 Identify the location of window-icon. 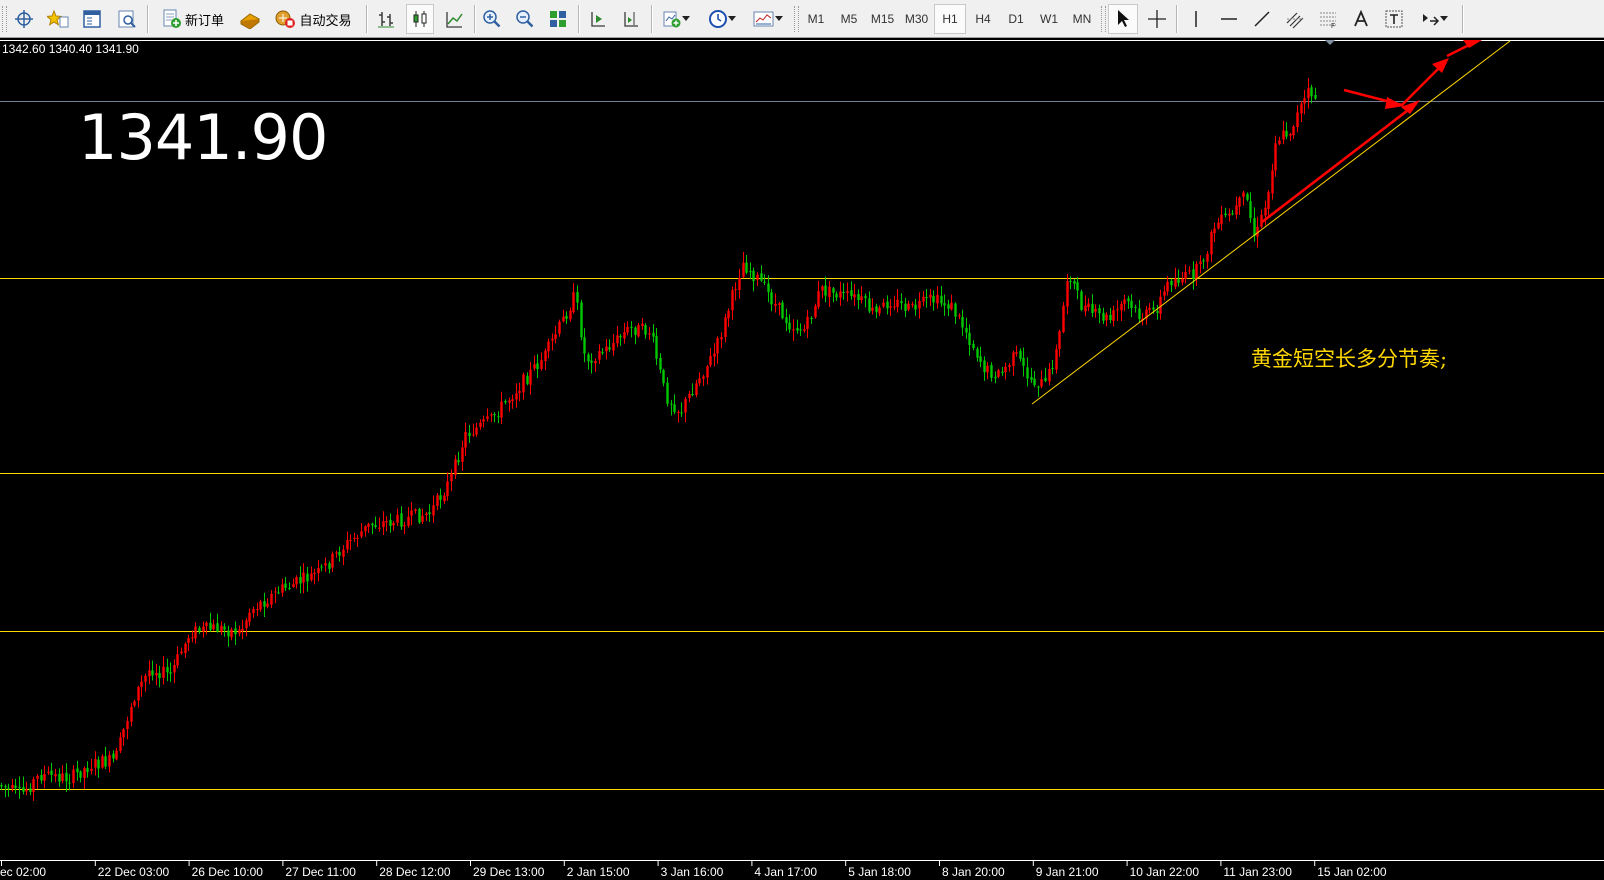
(92, 19).